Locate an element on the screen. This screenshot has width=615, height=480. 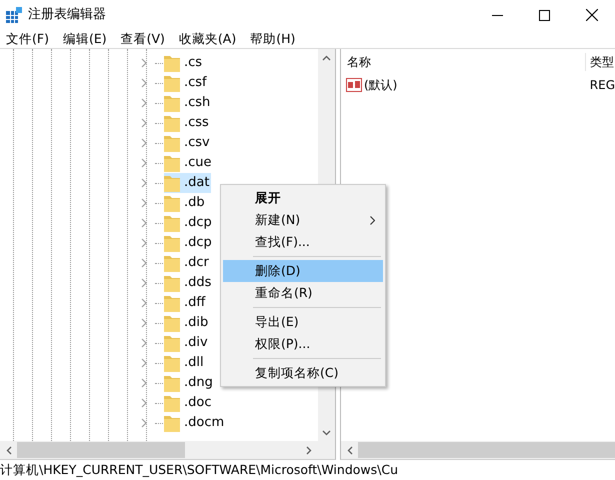
menu-item: 展开 is located at coordinates (303, 198).